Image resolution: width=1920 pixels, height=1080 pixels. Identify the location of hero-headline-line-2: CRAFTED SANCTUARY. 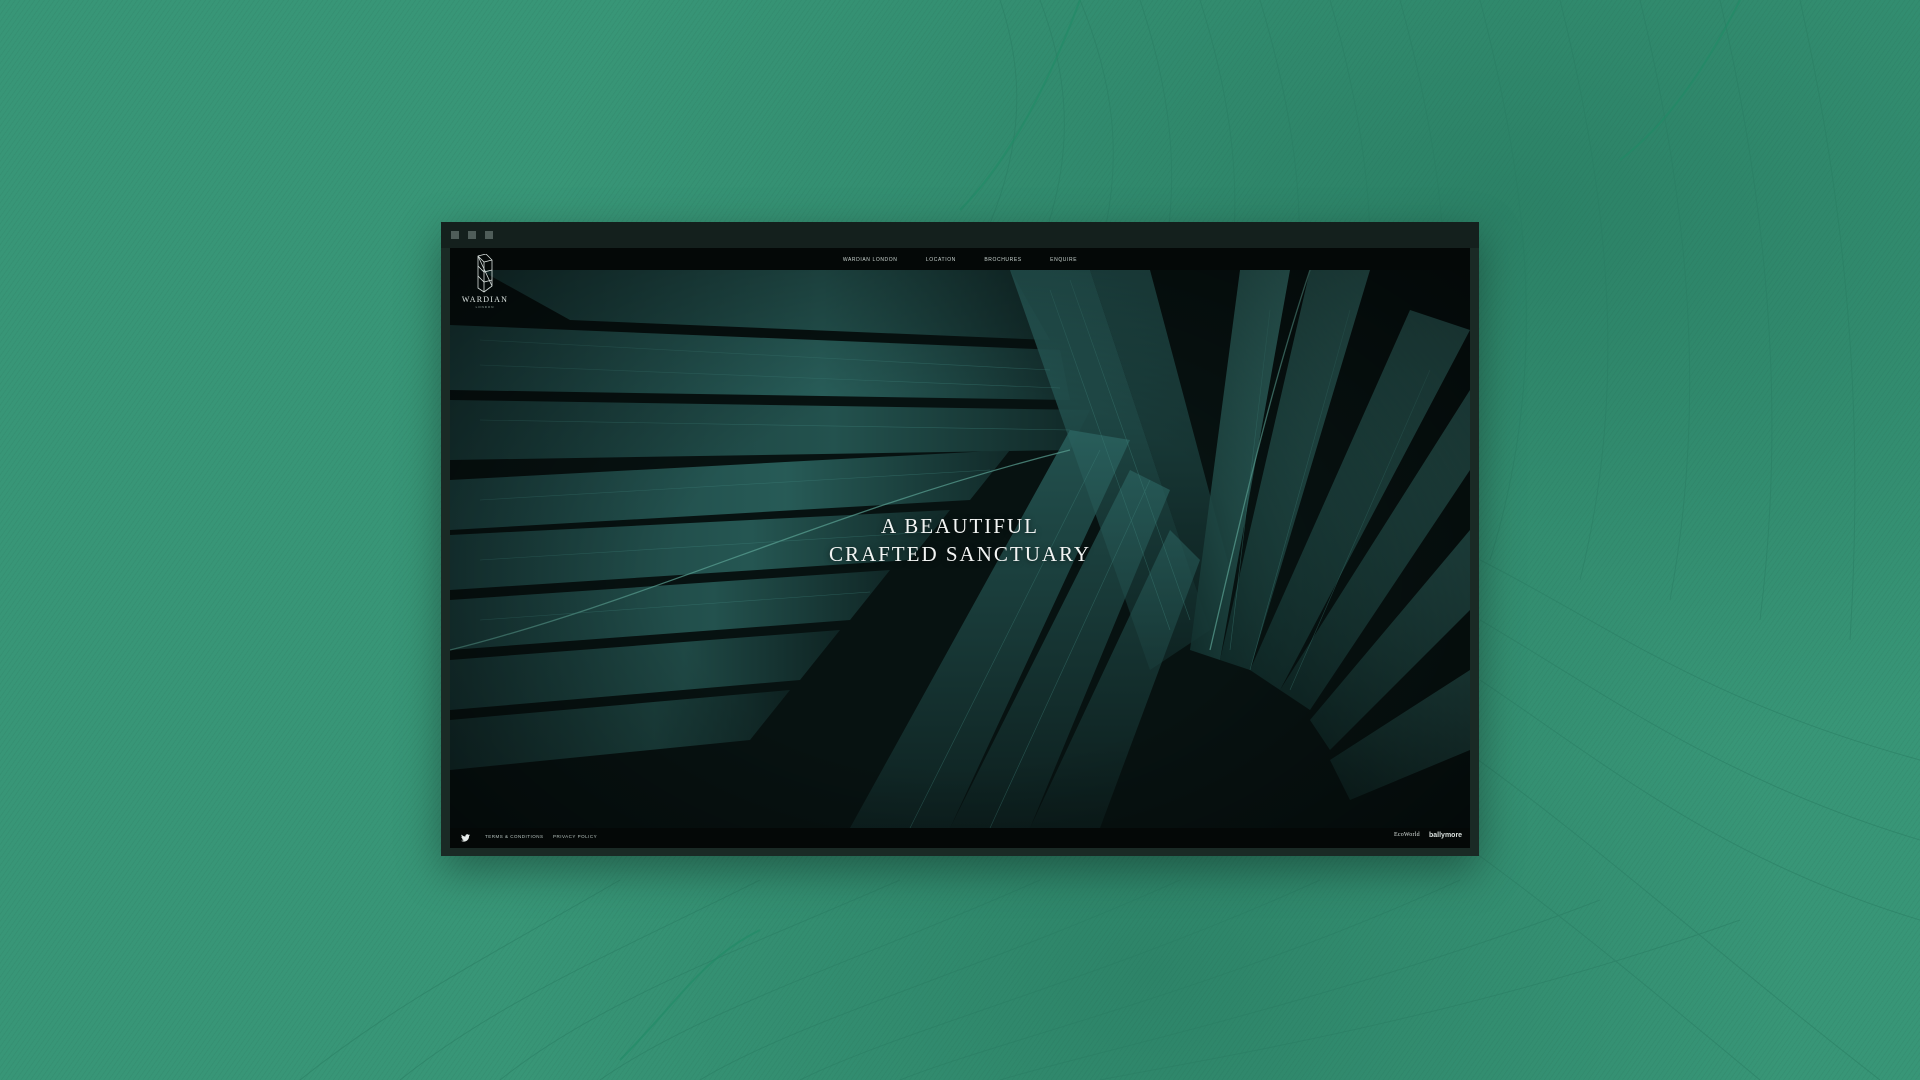
(960, 554).